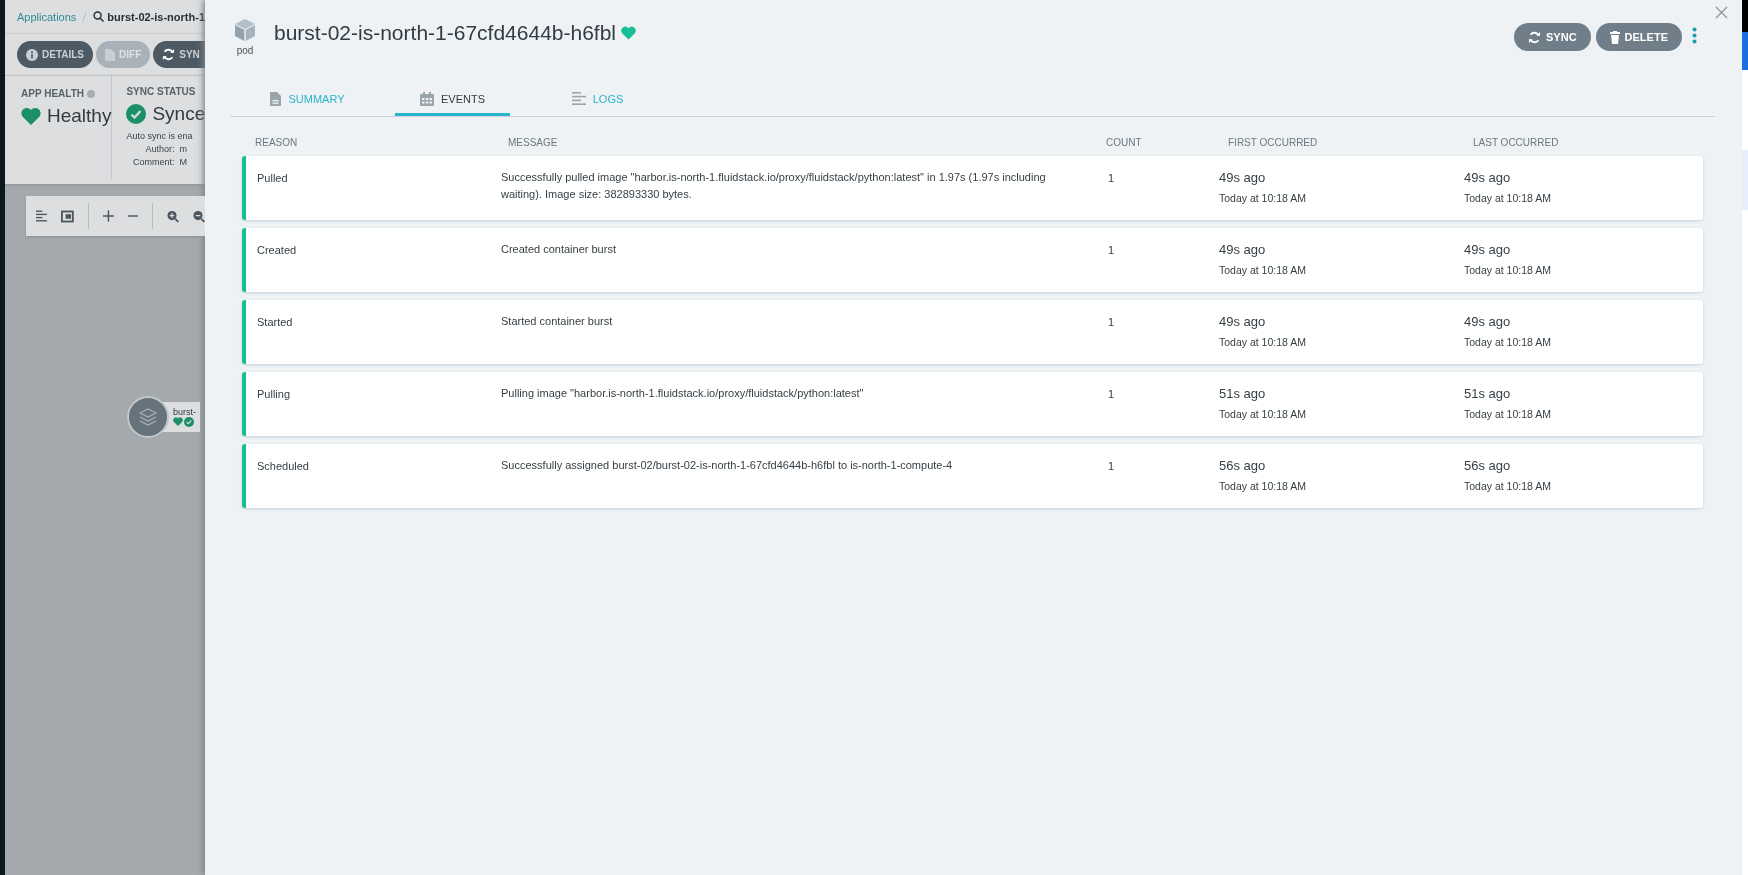 Image resolution: width=1748 pixels, height=875 pixels. Describe the element at coordinates (307, 100) in the screenshot. I see `tab: SUMMARY` at that location.